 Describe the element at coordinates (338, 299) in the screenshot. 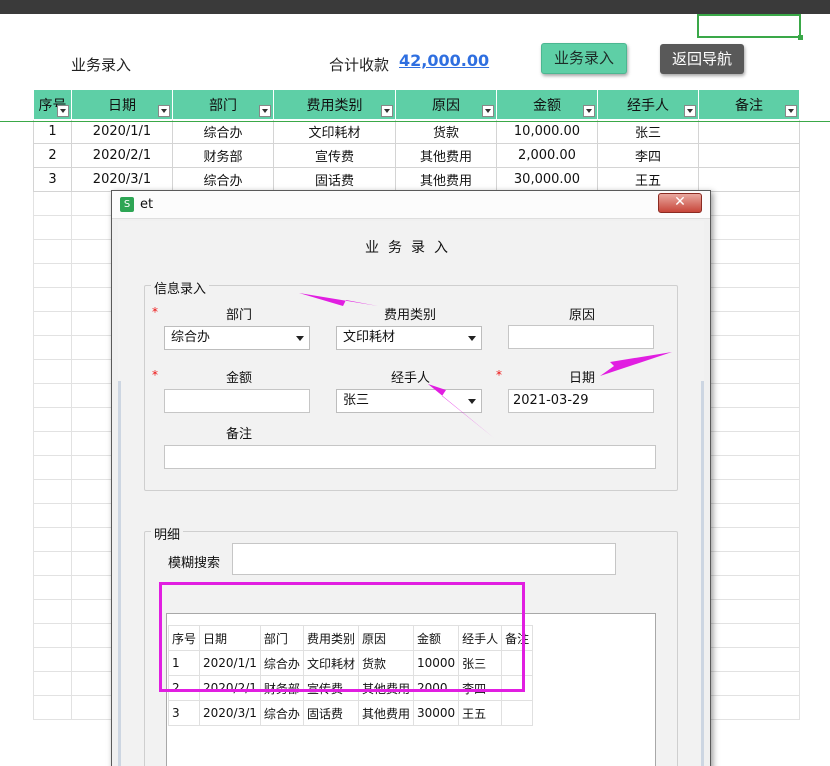

I see `arrow-to-category-icon` at that location.